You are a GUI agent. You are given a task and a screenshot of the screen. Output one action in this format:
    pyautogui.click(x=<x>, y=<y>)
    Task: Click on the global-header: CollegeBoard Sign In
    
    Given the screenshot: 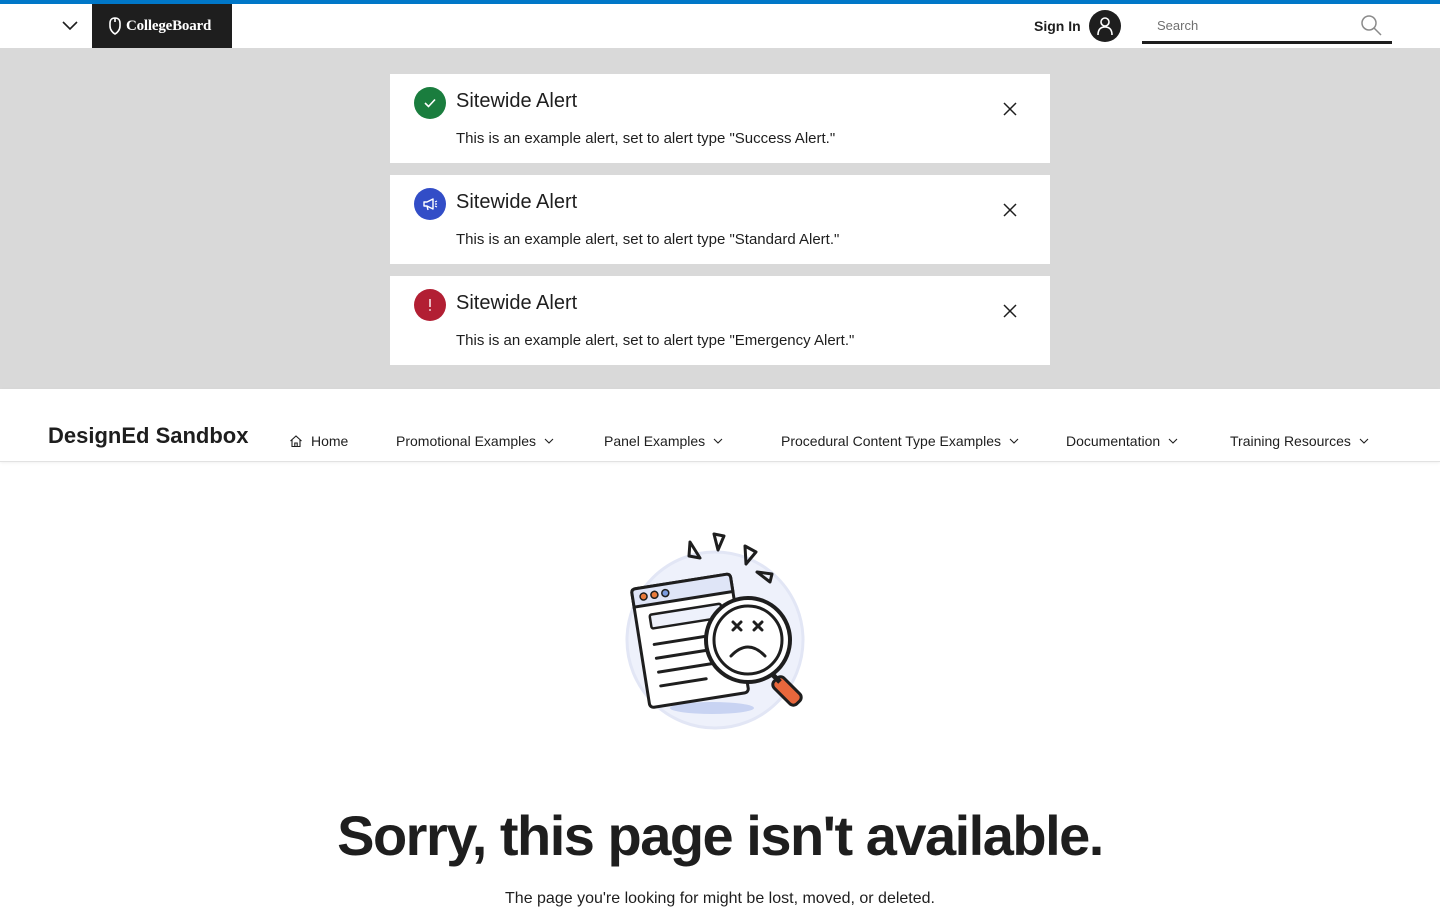 What is the action you would take?
    pyautogui.click(x=720, y=26)
    